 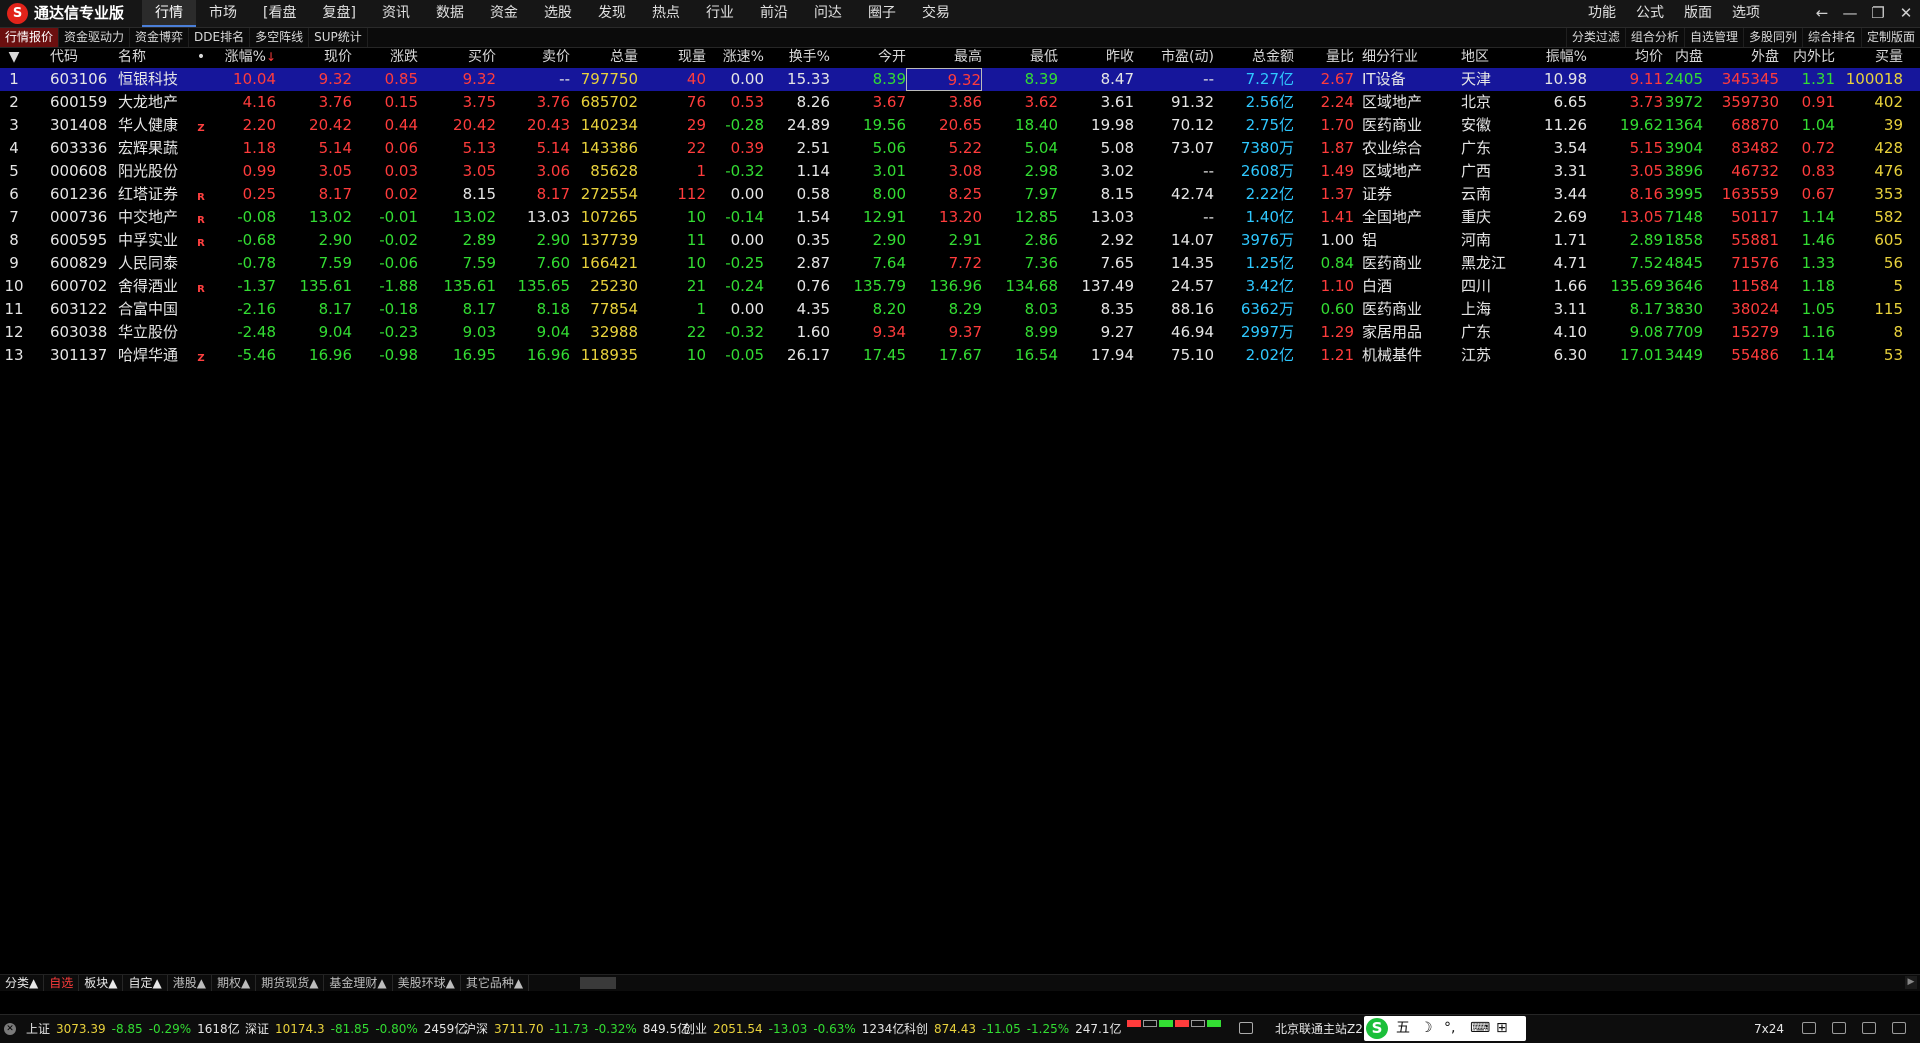 What do you see at coordinates (153, 309) in the screenshot?
I see `stock-name: 合富中国` at bounding box center [153, 309].